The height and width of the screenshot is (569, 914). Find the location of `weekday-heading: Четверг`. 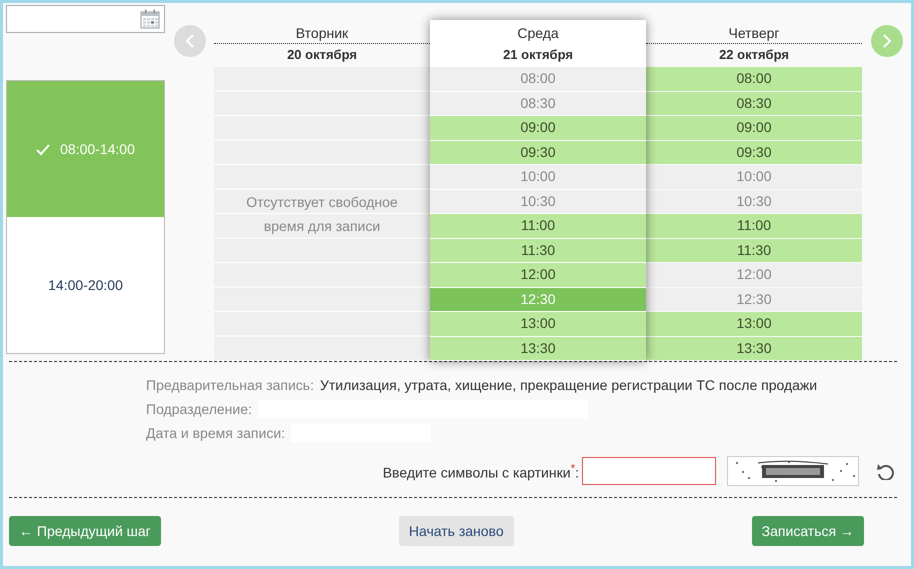

weekday-heading: Четверг is located at coordinates (754, 32).